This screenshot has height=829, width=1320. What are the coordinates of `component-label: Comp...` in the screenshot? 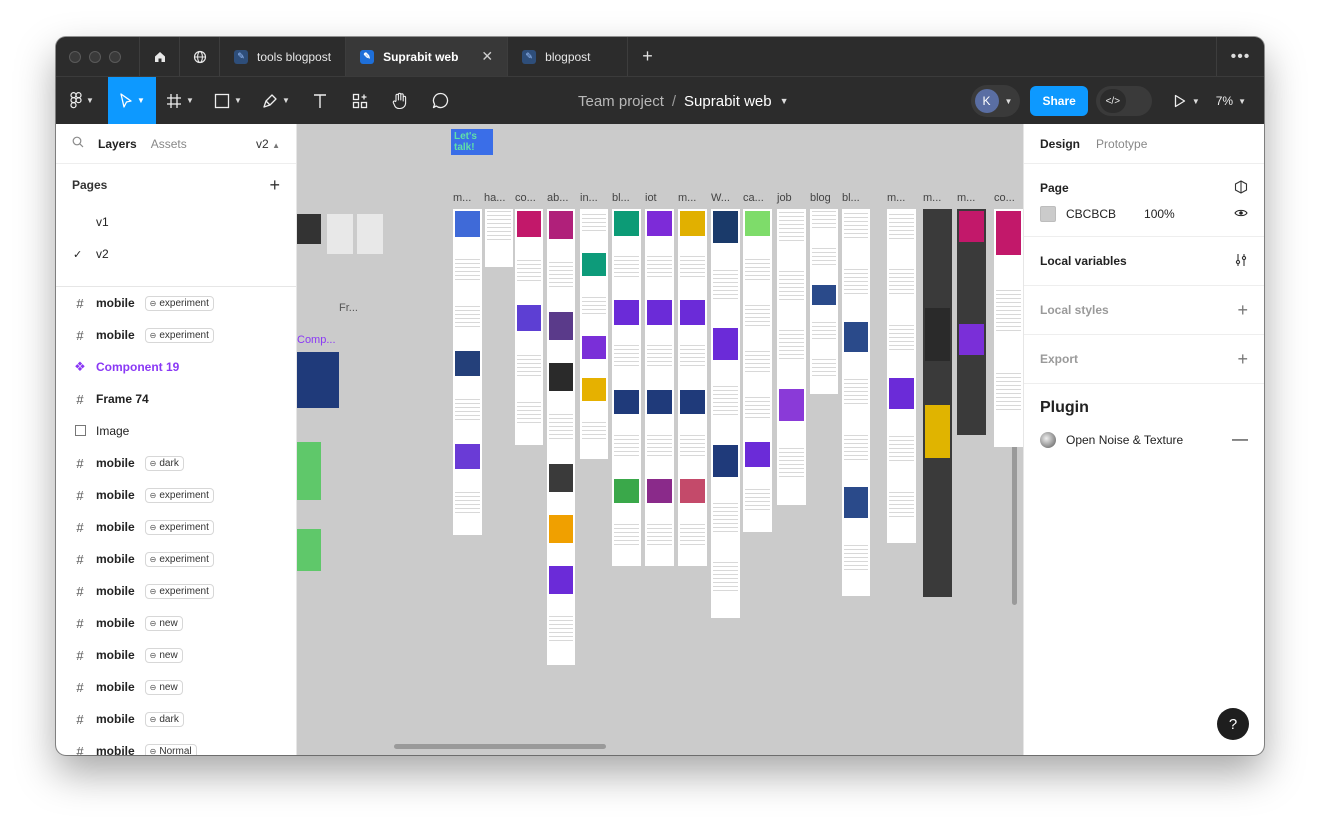 It's located at (316, 340).